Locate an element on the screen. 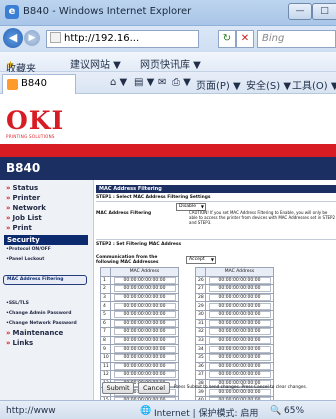 The height and width of the screenshot is (419, 336). section-title: MAC Address Filtering is located at coordinates (216, 189).